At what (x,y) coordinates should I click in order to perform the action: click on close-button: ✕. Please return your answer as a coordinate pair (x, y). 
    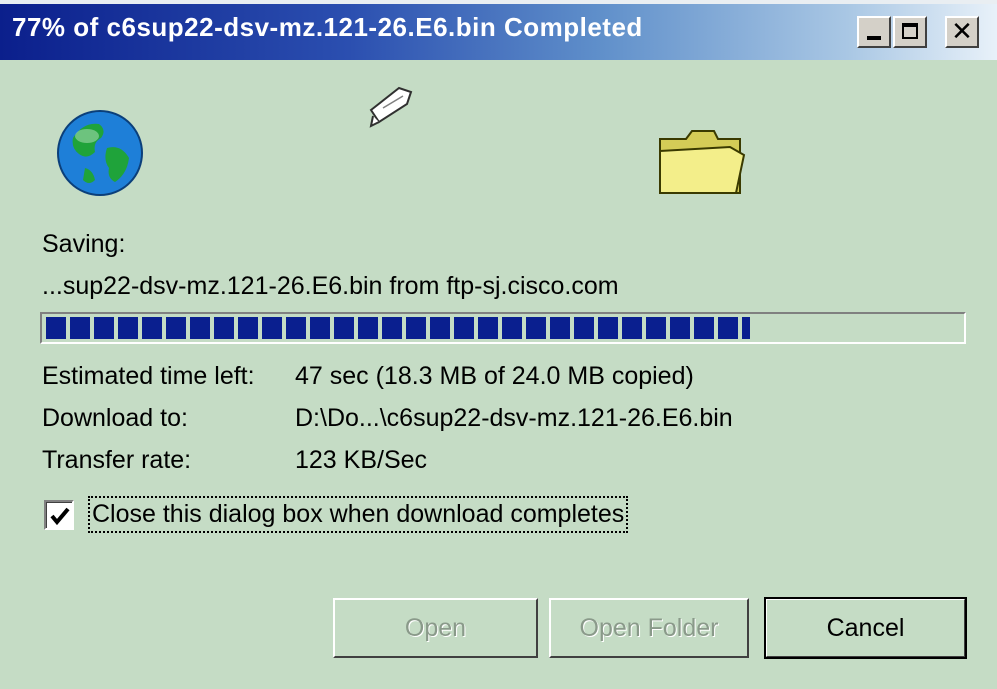
    Looking at the image, I should click on (962, 32).